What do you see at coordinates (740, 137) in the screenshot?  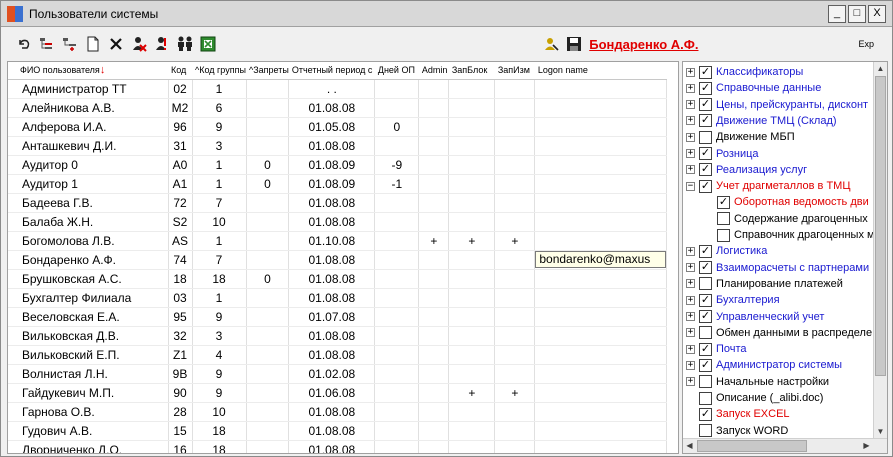 I see `tree-item: + Движение МБП` at bounding box center [740, 137].